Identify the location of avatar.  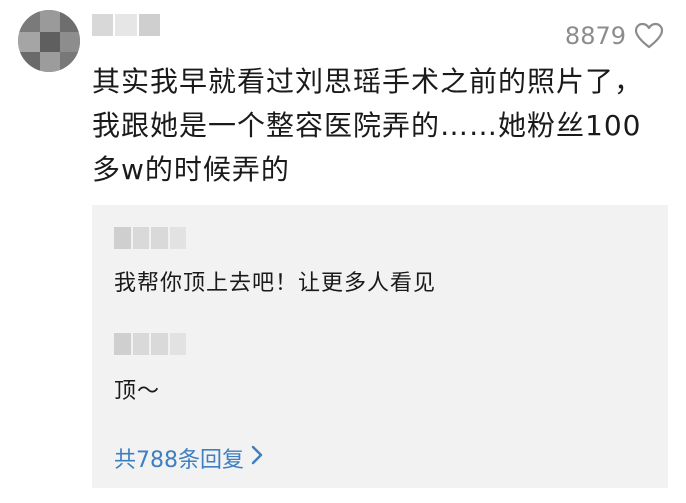
(49, 41).